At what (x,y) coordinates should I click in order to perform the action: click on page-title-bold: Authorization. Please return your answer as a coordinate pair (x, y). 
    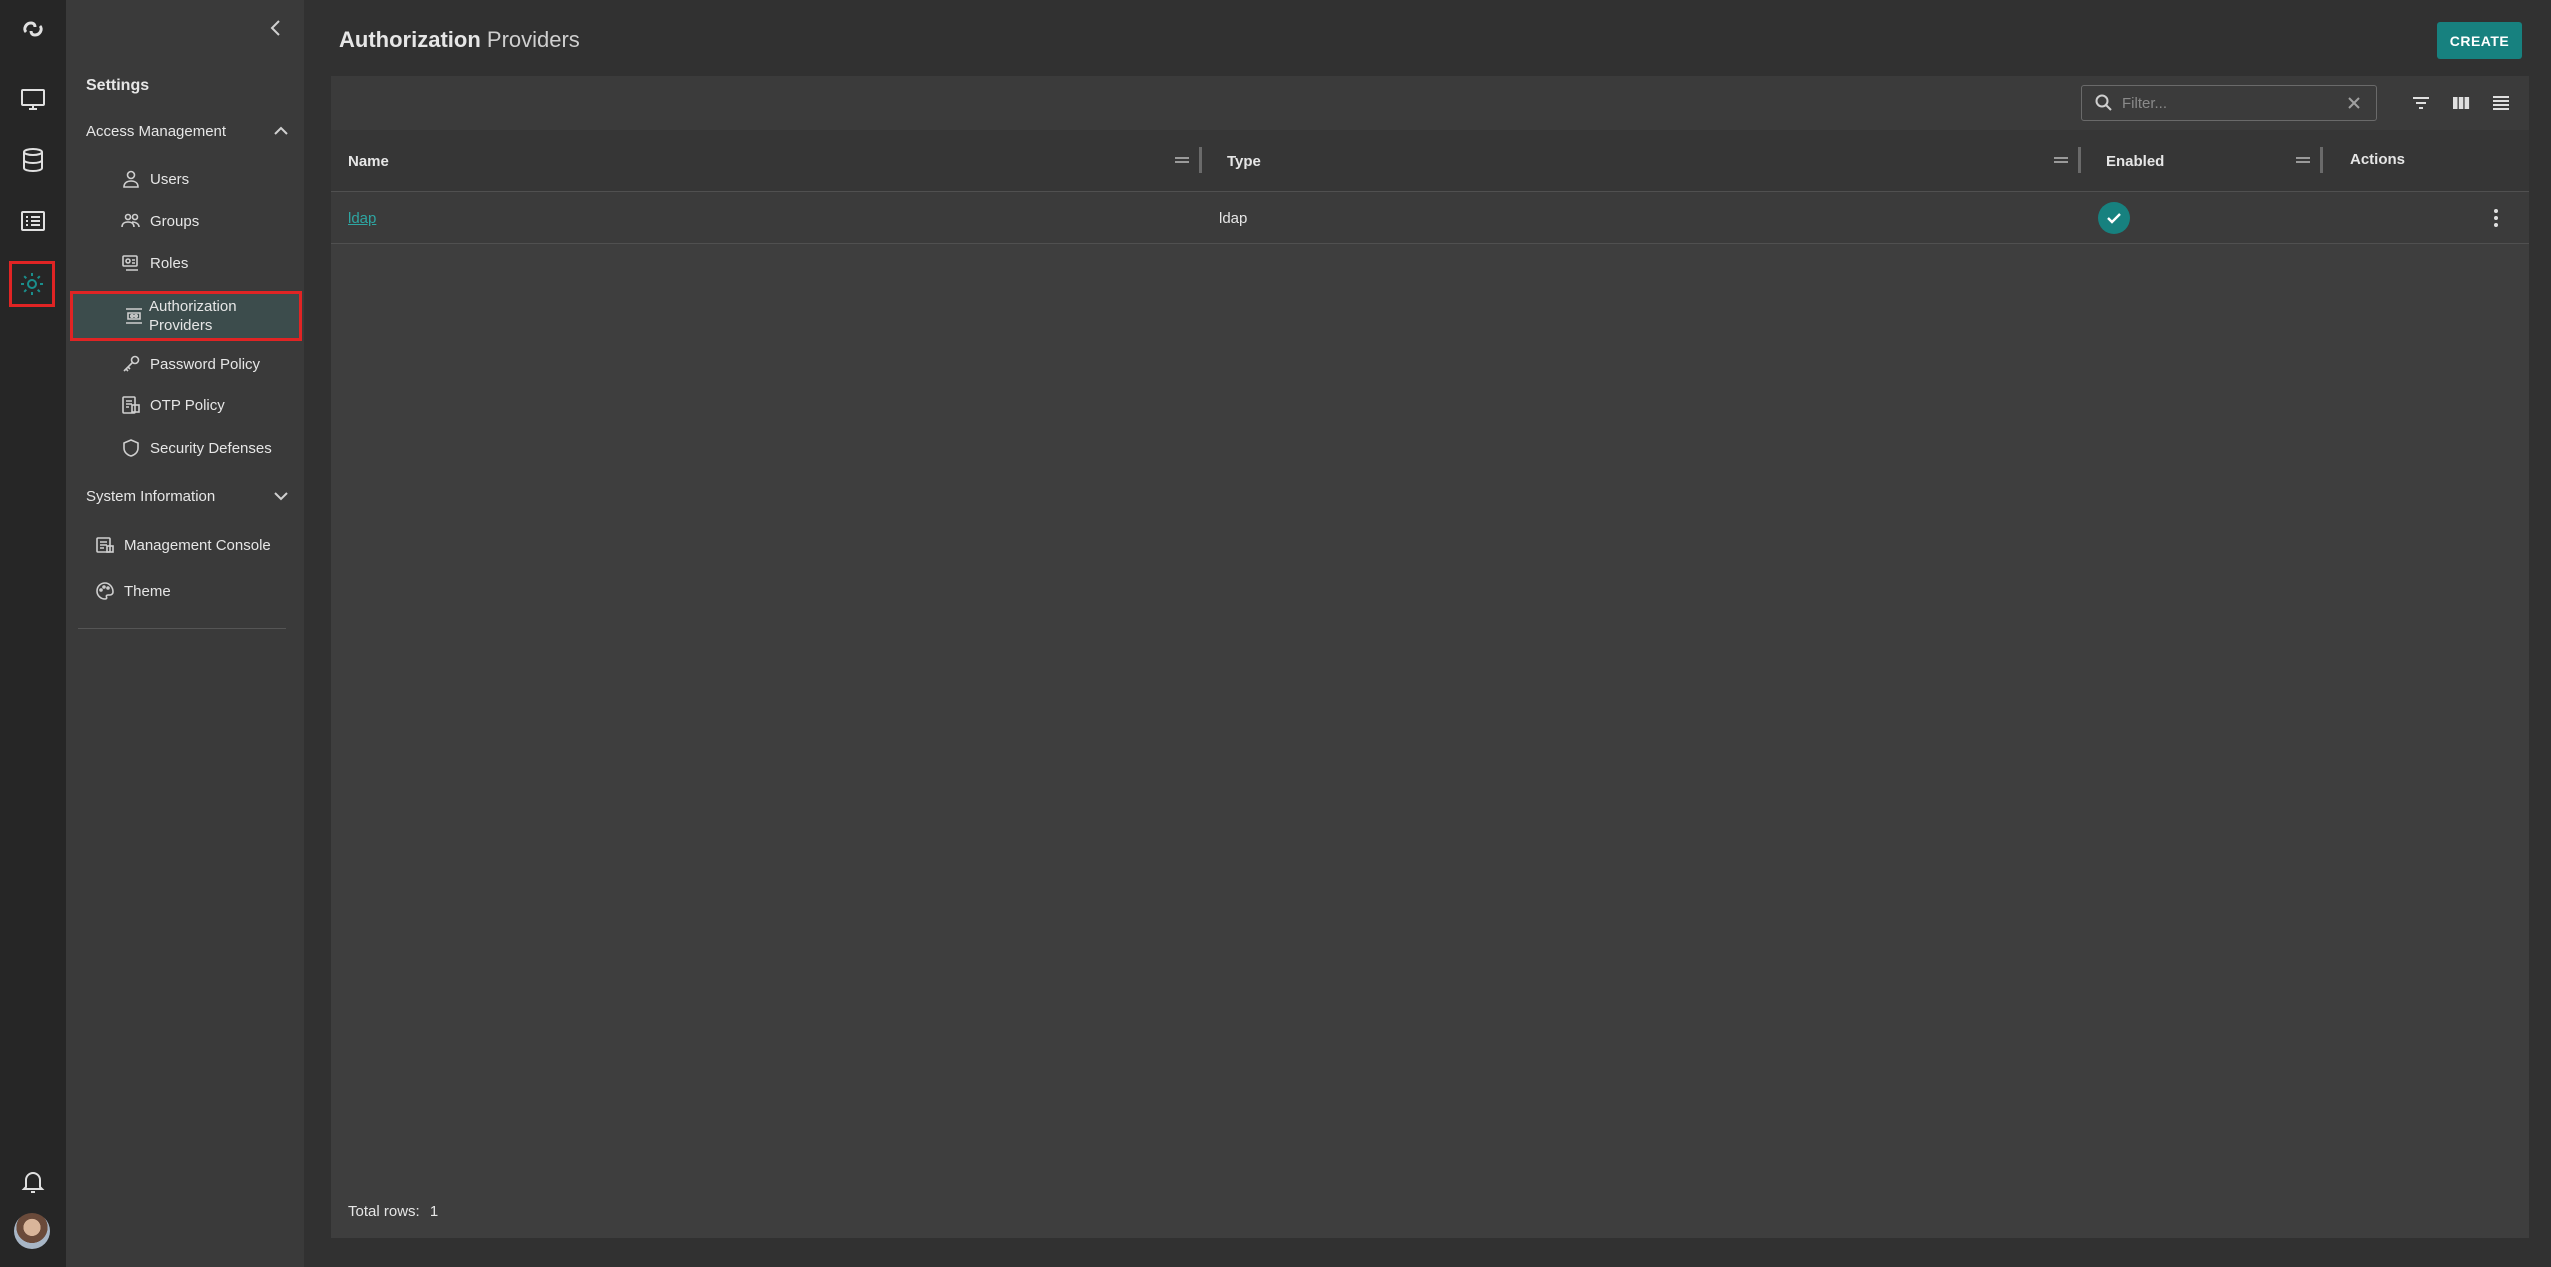
    Looking at the image, I should click on (410, 39).